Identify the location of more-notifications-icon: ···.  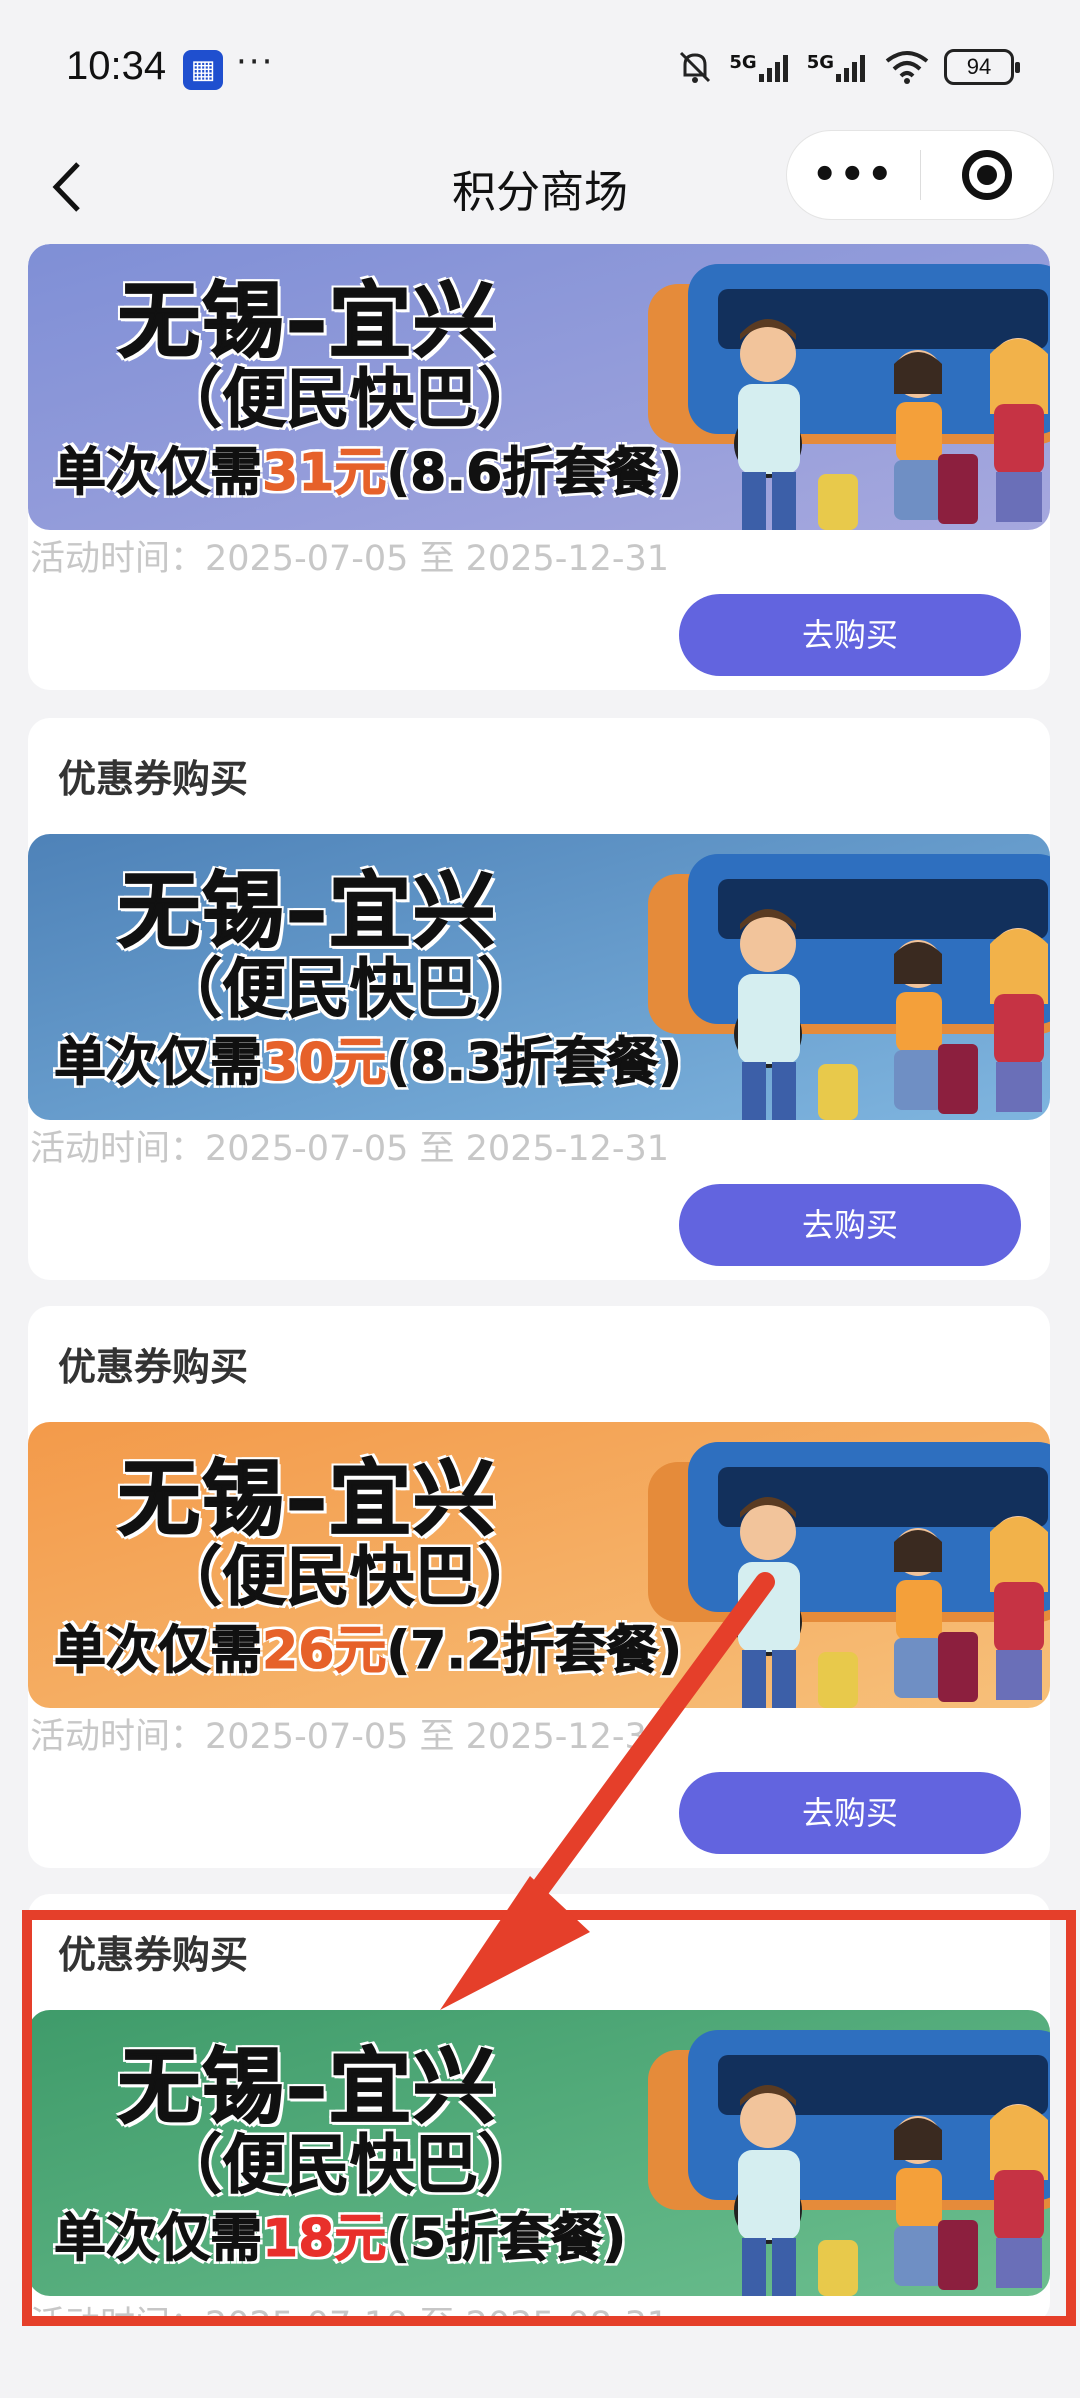
(255, 62).